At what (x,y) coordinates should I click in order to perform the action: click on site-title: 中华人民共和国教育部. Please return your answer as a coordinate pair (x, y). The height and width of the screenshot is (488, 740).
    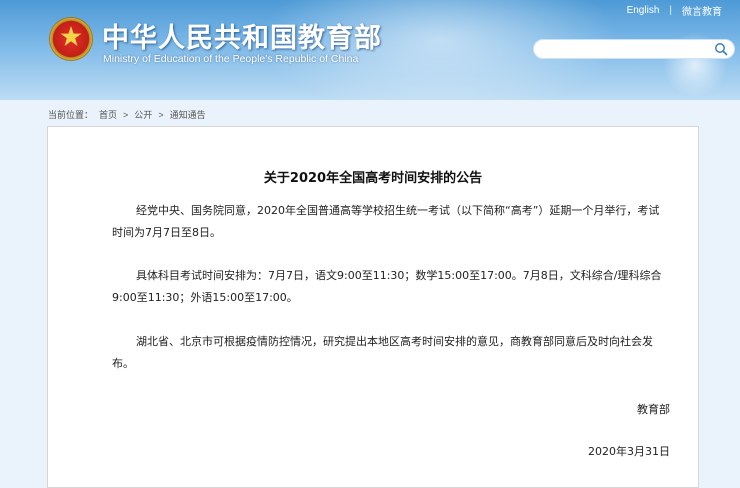
    Looking at the image, I should click on (242, 35).